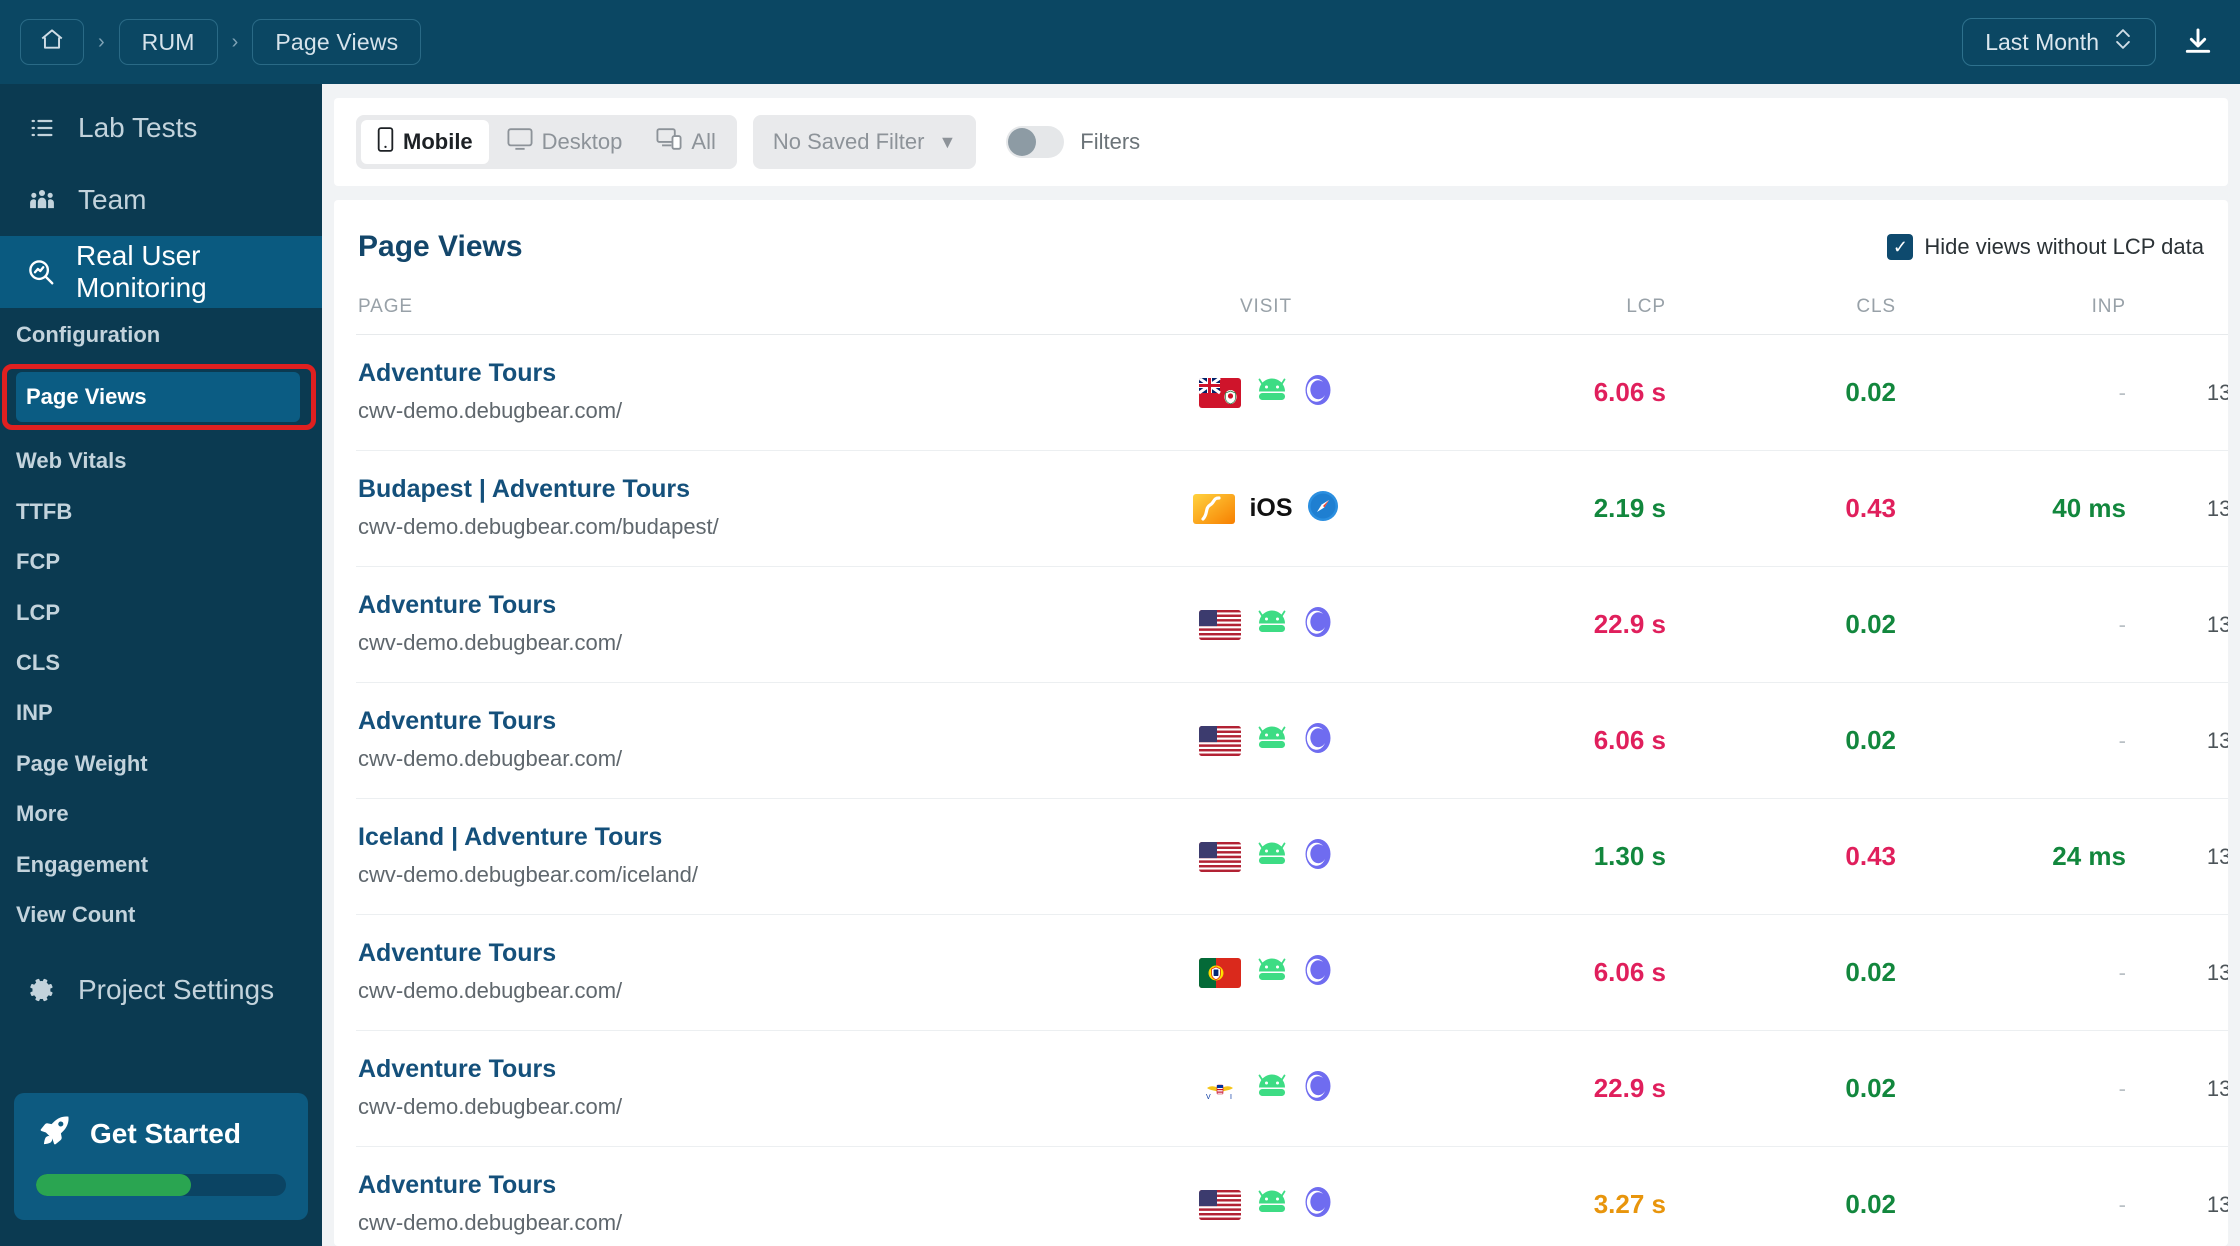 The image size is (2240, 1246). I want to click on saved-filter-dropdown: No Saved Filter ▼, so click(864, 142).